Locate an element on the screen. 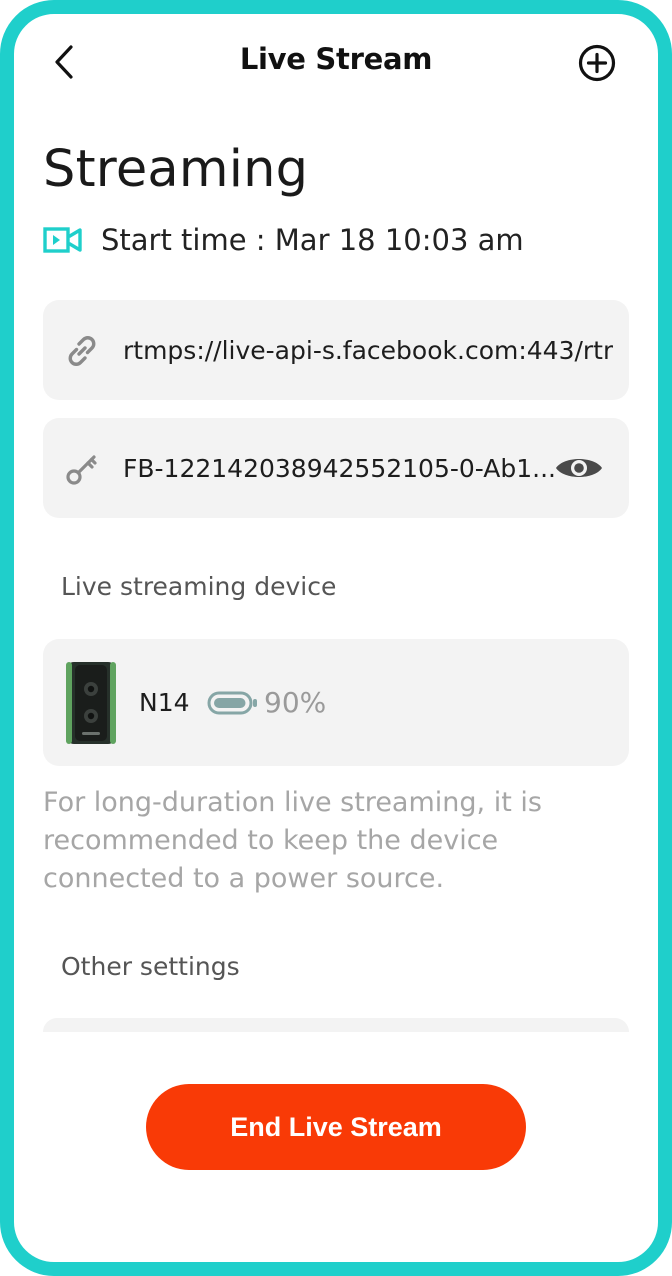 This screenshot has height=1276, width=672. device-card: N14 90% is located at coordinates (336, 702).